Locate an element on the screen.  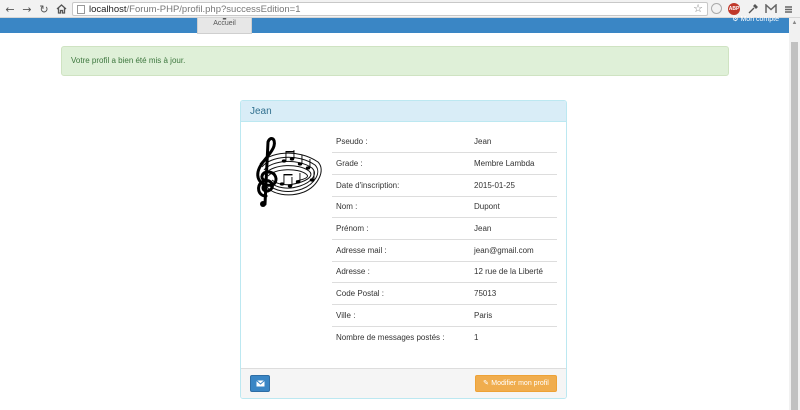
extension-circle-icon is located at coordinates (716, 8).